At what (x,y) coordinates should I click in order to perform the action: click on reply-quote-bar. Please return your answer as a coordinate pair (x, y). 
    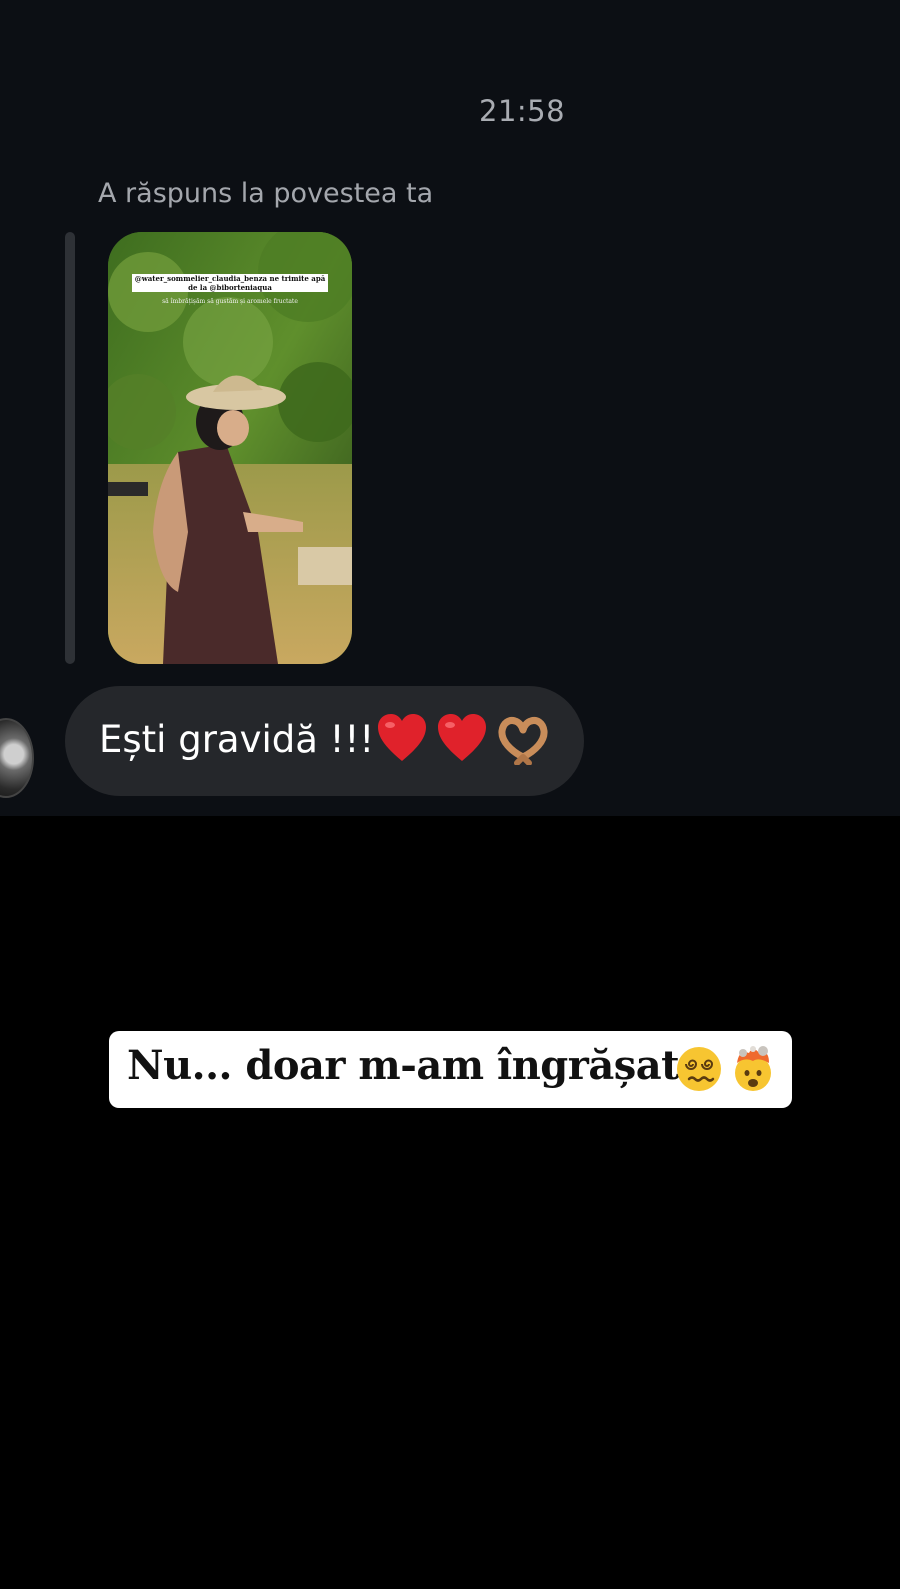
    Looking at the image, I should click on (70, 448).